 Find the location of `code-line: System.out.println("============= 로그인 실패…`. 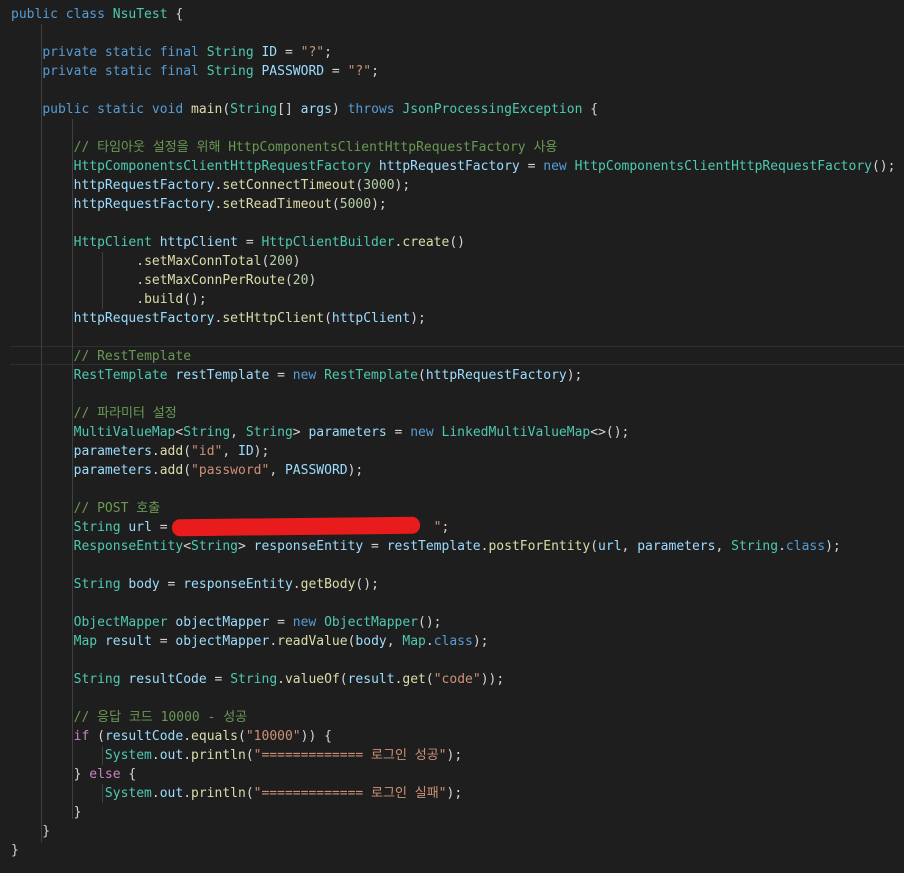

code-line: System.out.println("============= 로그인 실패… is located at coordinates (236, 793).